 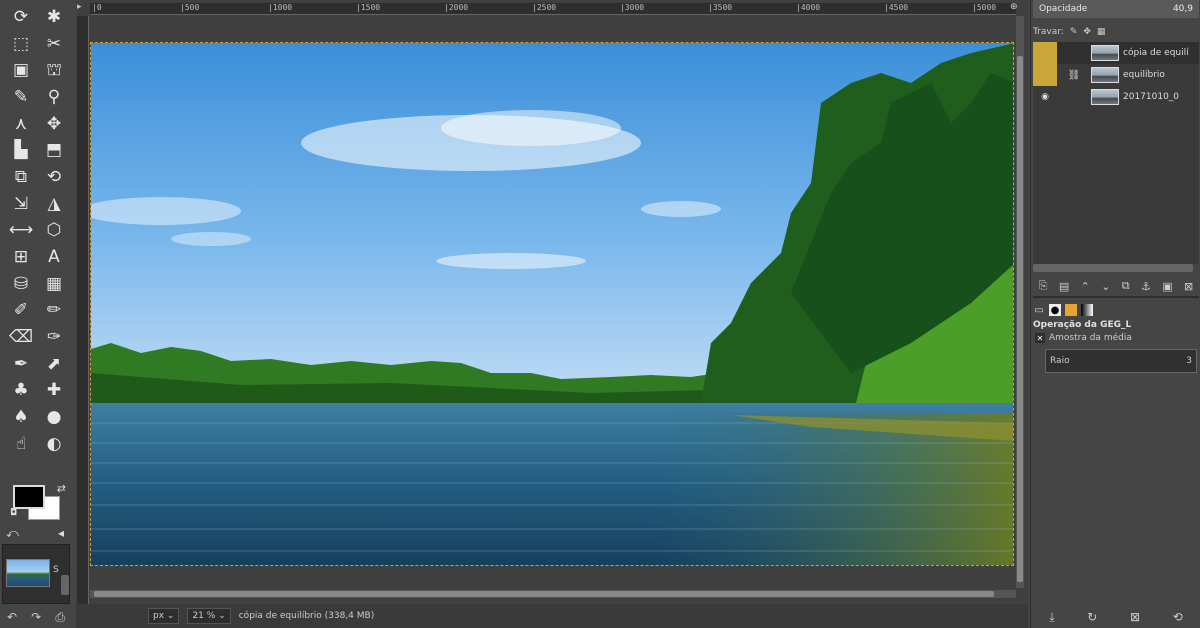 I want to click on horizontal-scrollbar, so click(x=553, y=594).